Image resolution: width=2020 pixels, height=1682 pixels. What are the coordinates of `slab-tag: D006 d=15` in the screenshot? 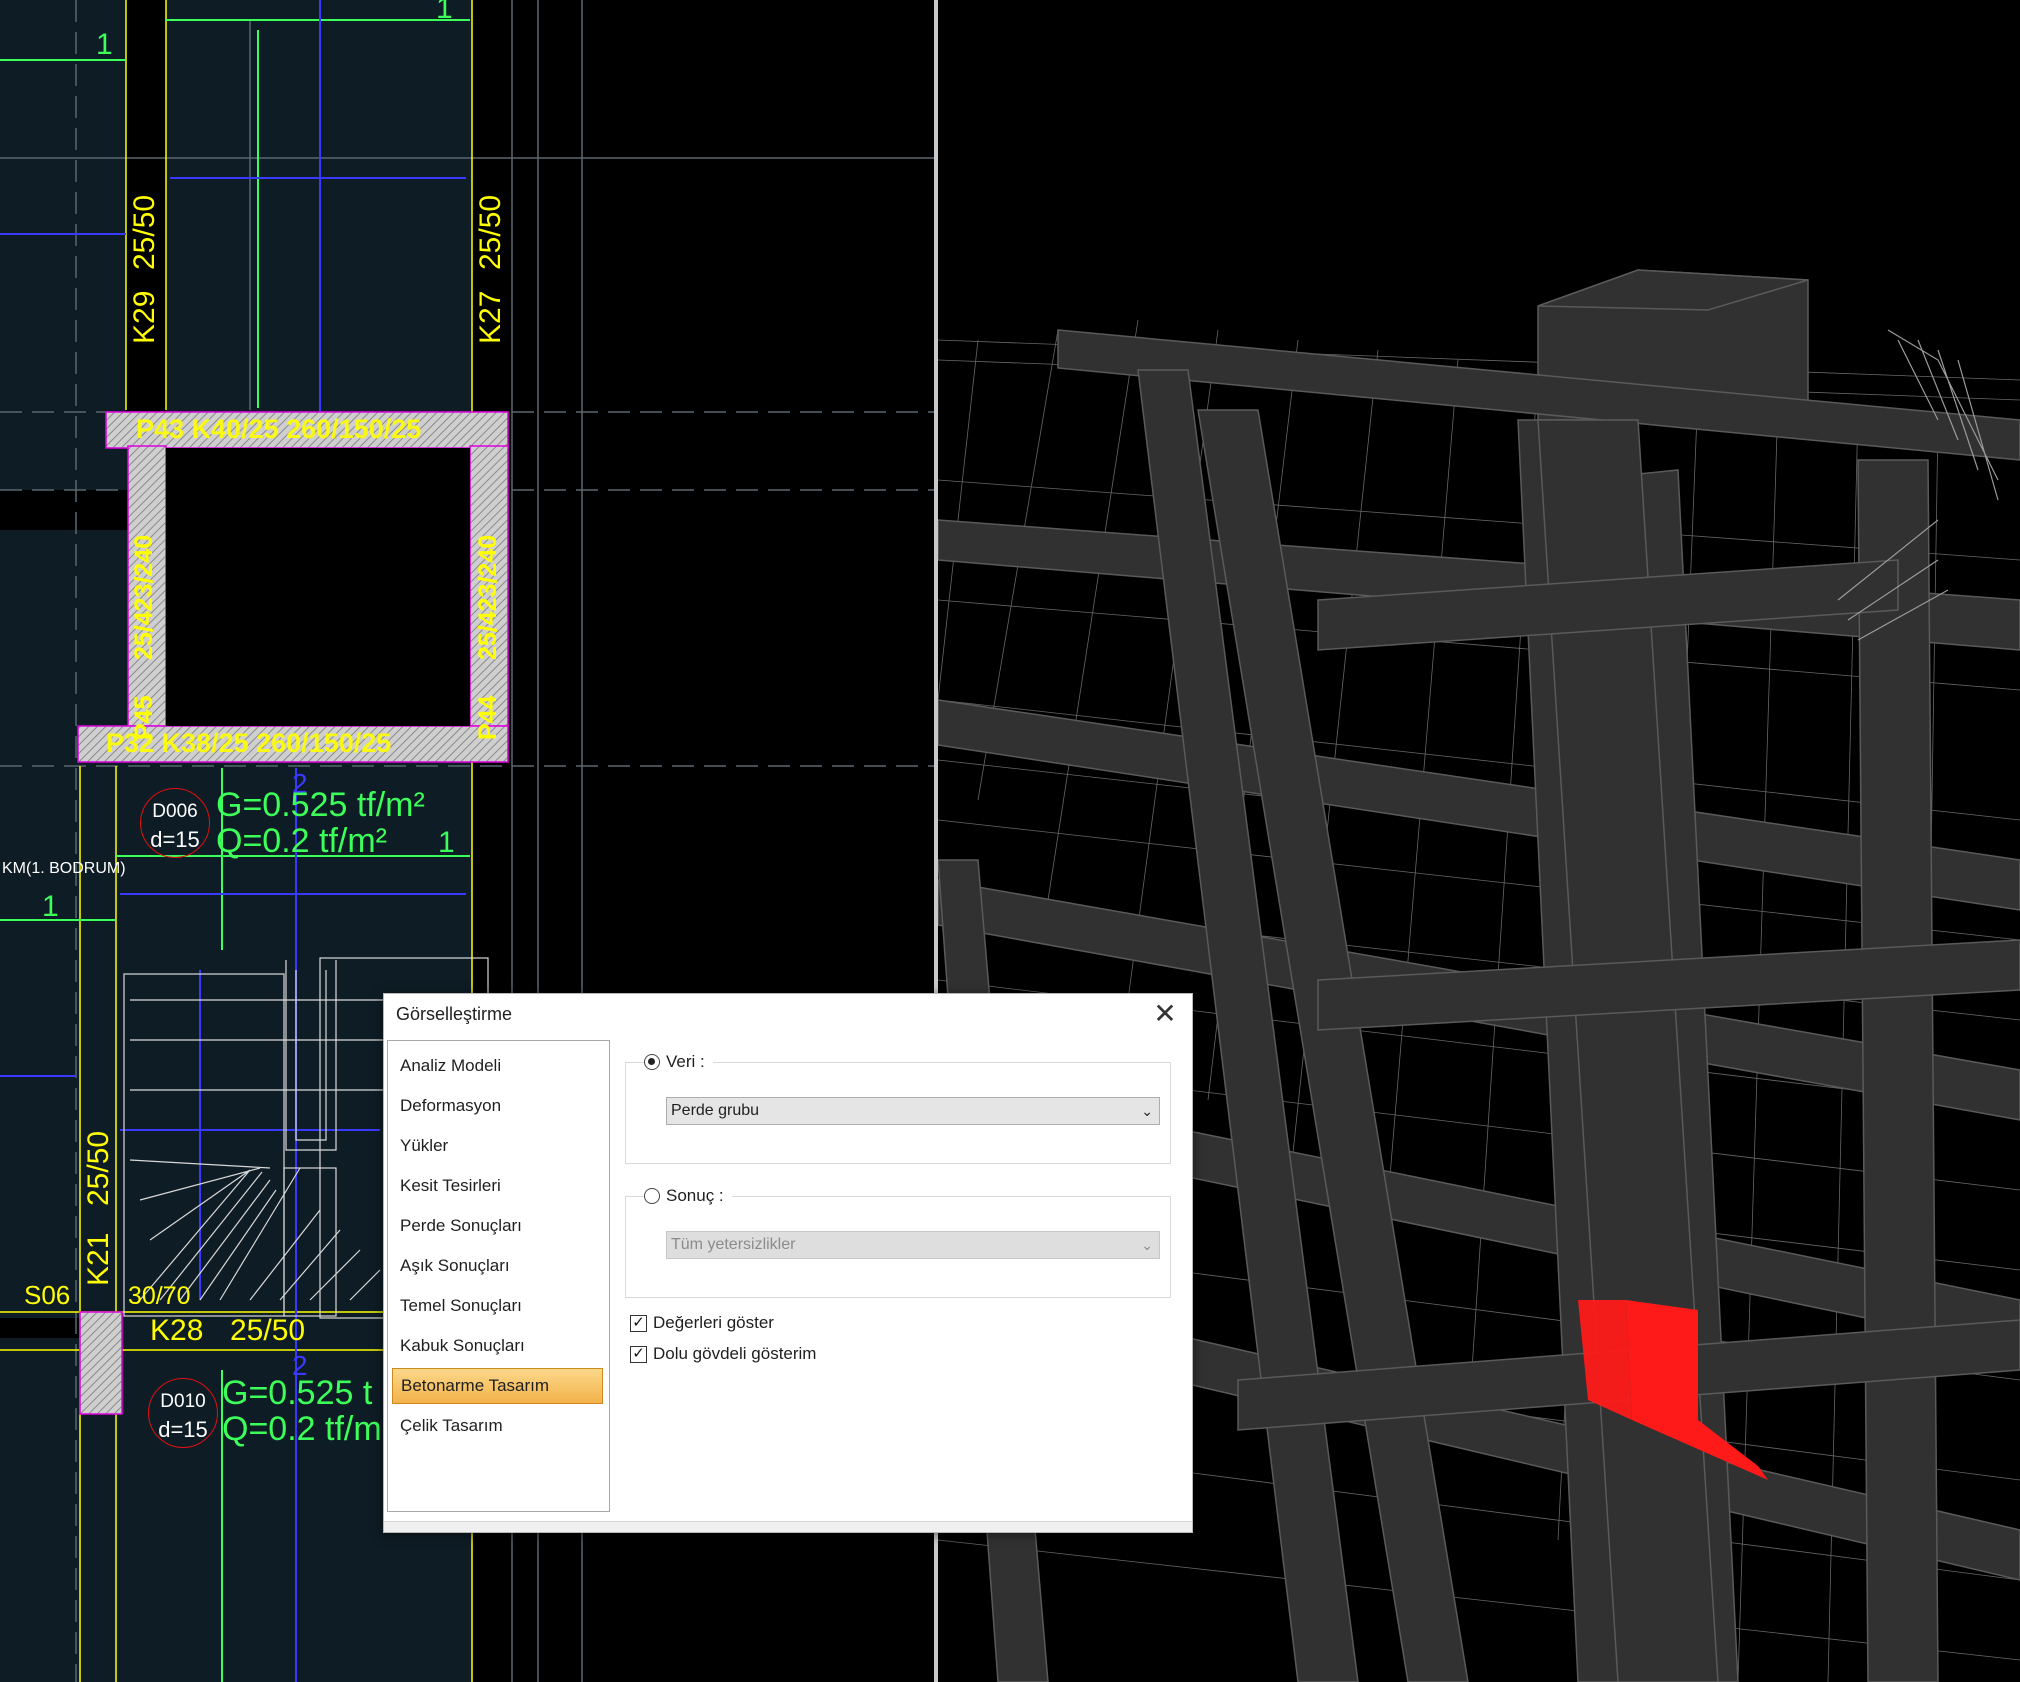 It's located at (175, 823).